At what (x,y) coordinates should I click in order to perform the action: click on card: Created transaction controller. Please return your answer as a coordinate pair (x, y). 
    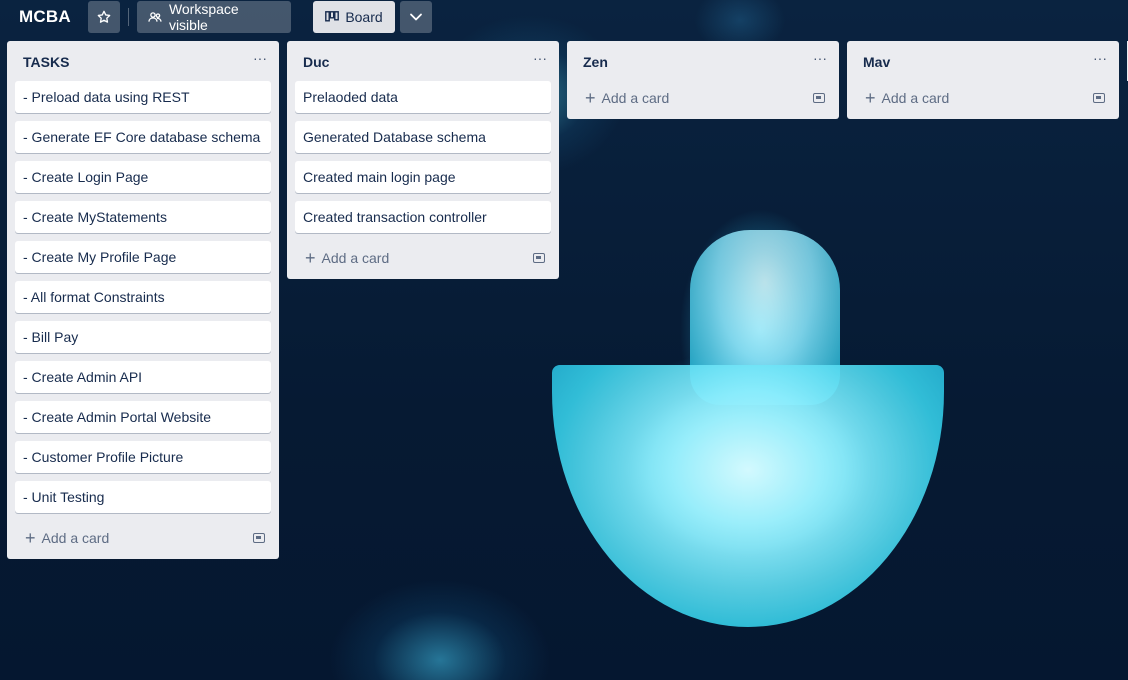
    Looking at the image, I should click on (423, 217).